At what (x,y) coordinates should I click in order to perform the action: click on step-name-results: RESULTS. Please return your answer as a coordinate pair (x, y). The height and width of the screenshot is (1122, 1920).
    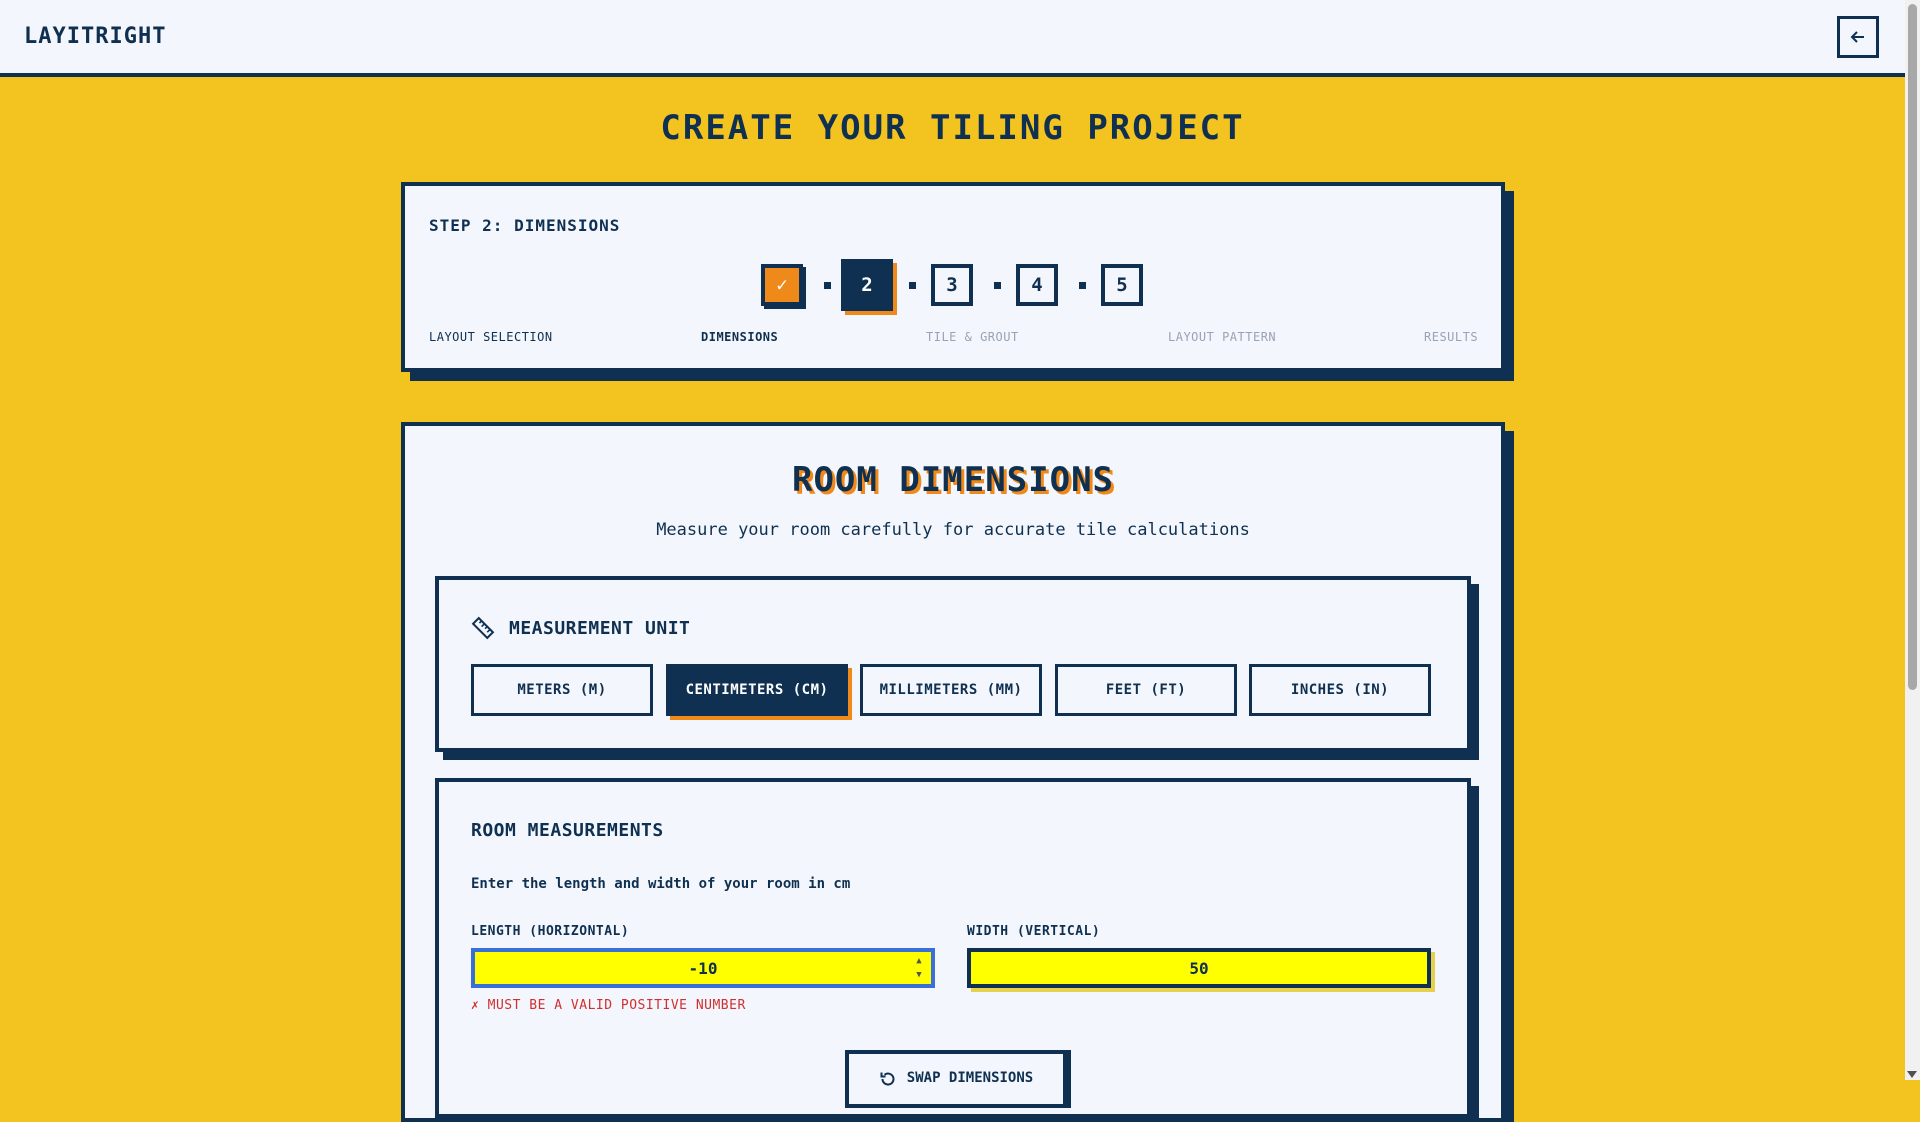
    Looking at the image, I should click on (1451, 337).